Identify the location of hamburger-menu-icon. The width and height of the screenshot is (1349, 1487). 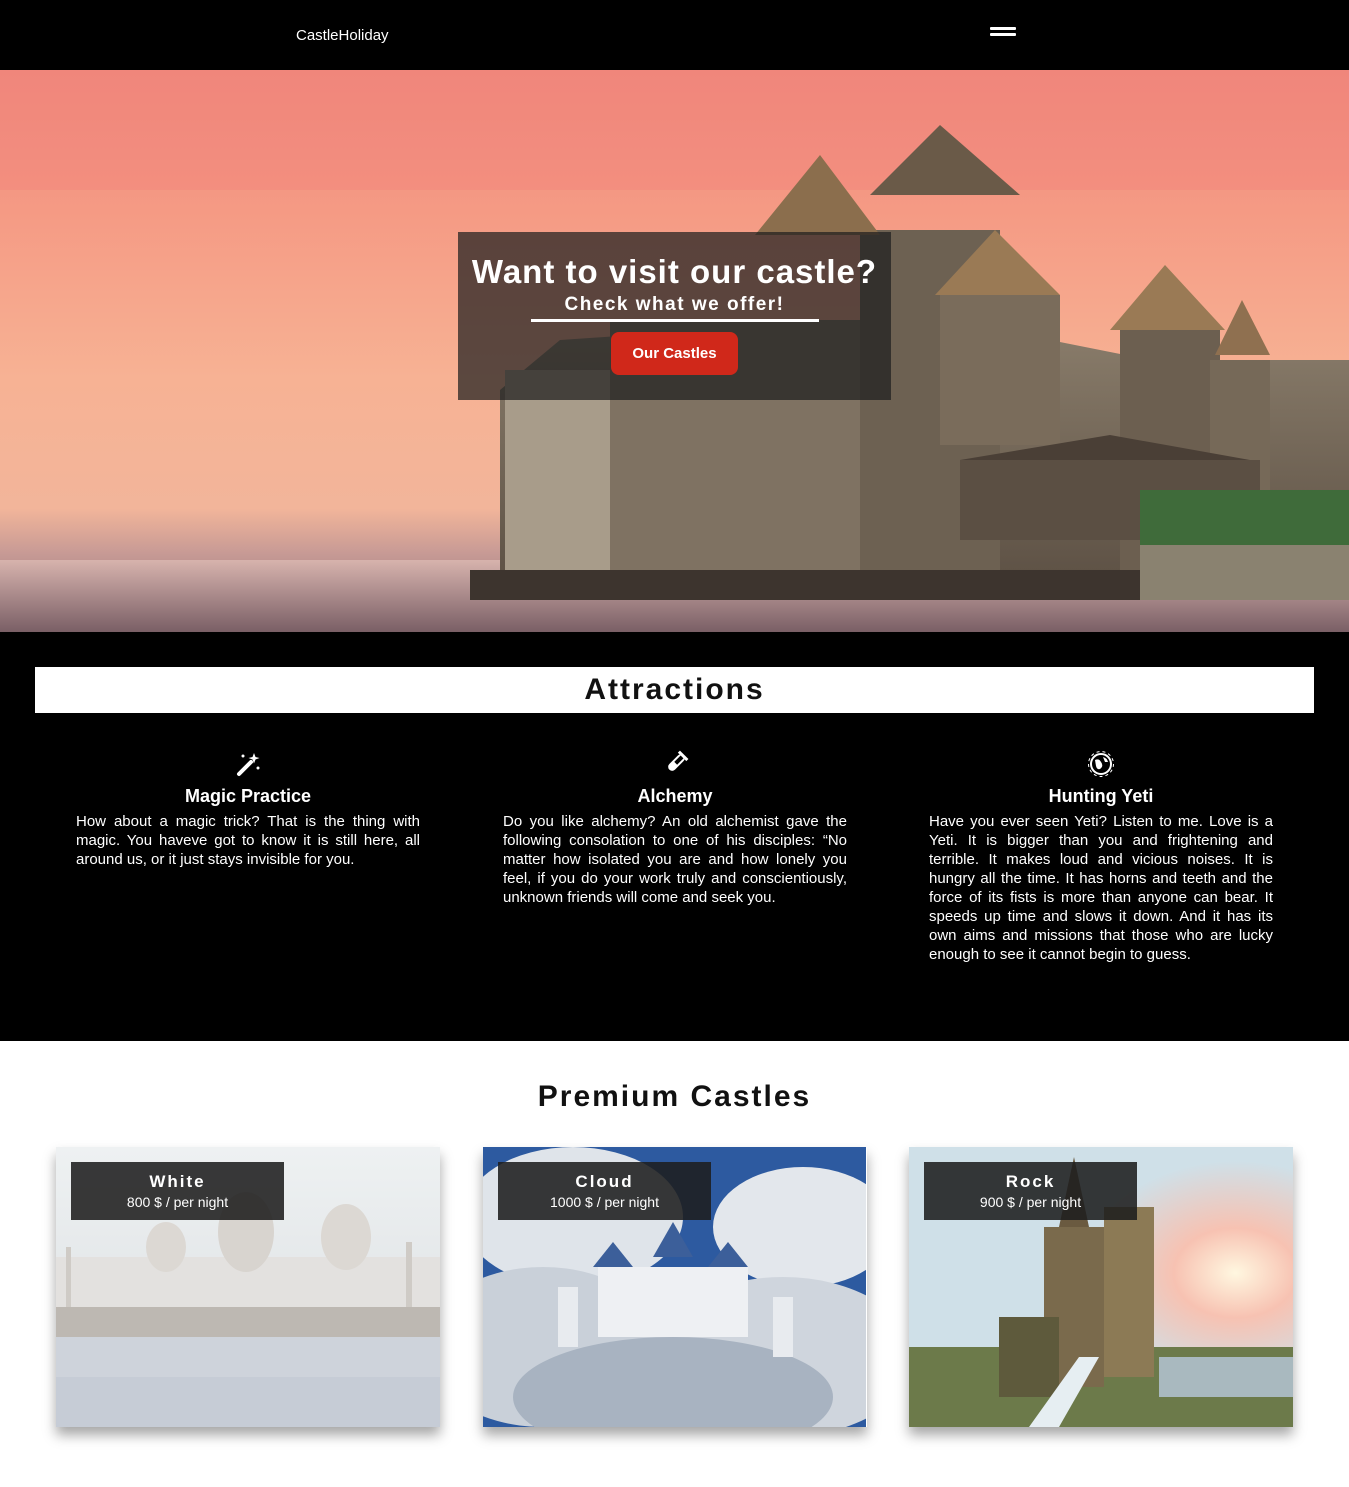
(1004, 34).